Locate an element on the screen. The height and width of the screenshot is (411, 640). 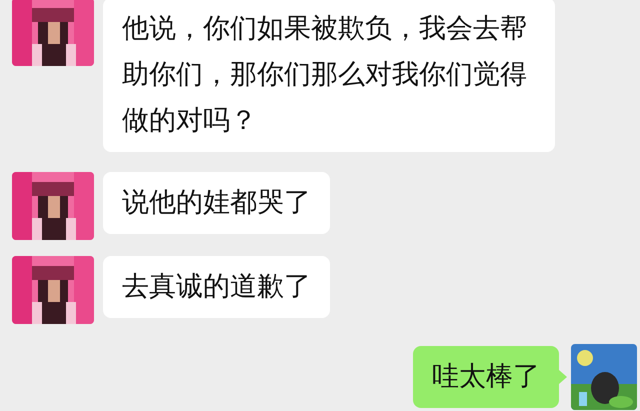
message-bubble: 哇太棒了 is located at coordinates (486, 377).